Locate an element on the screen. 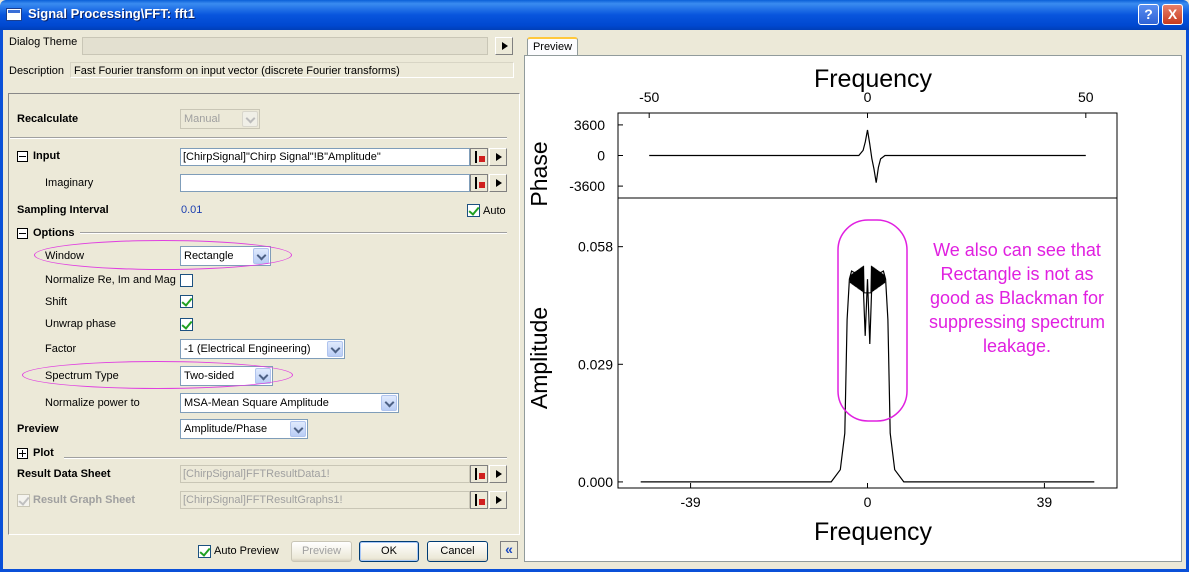 The width and height of the screenshot is (1189, 572). annotation-line: leakage. is located at coordinates (1017, 346).